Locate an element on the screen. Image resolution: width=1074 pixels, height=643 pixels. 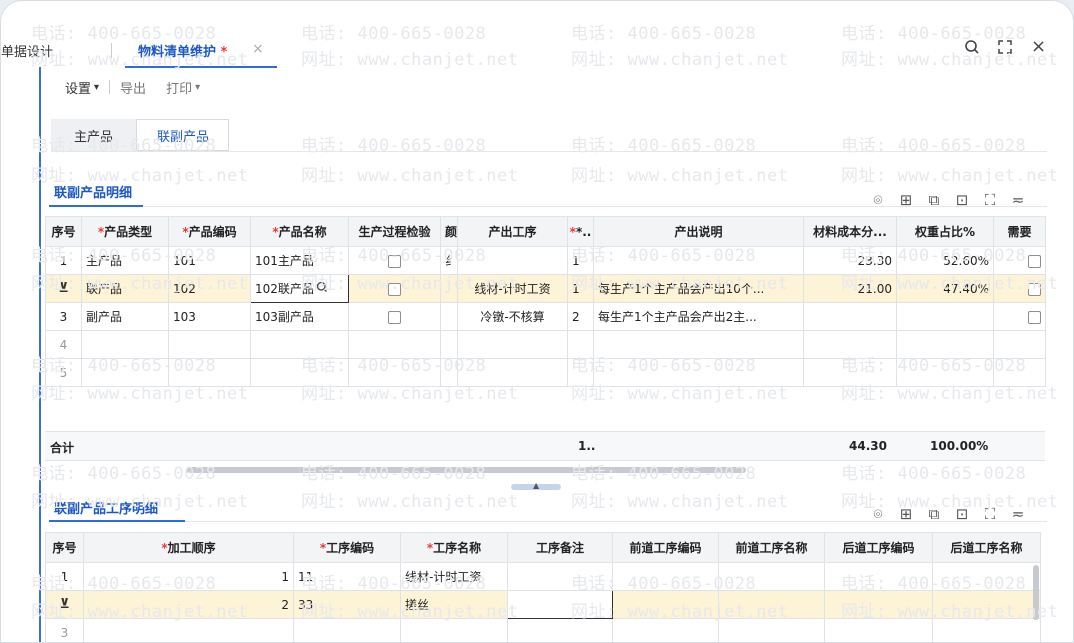
cell-weight: 52.60% is located at coordinates (945, 260).